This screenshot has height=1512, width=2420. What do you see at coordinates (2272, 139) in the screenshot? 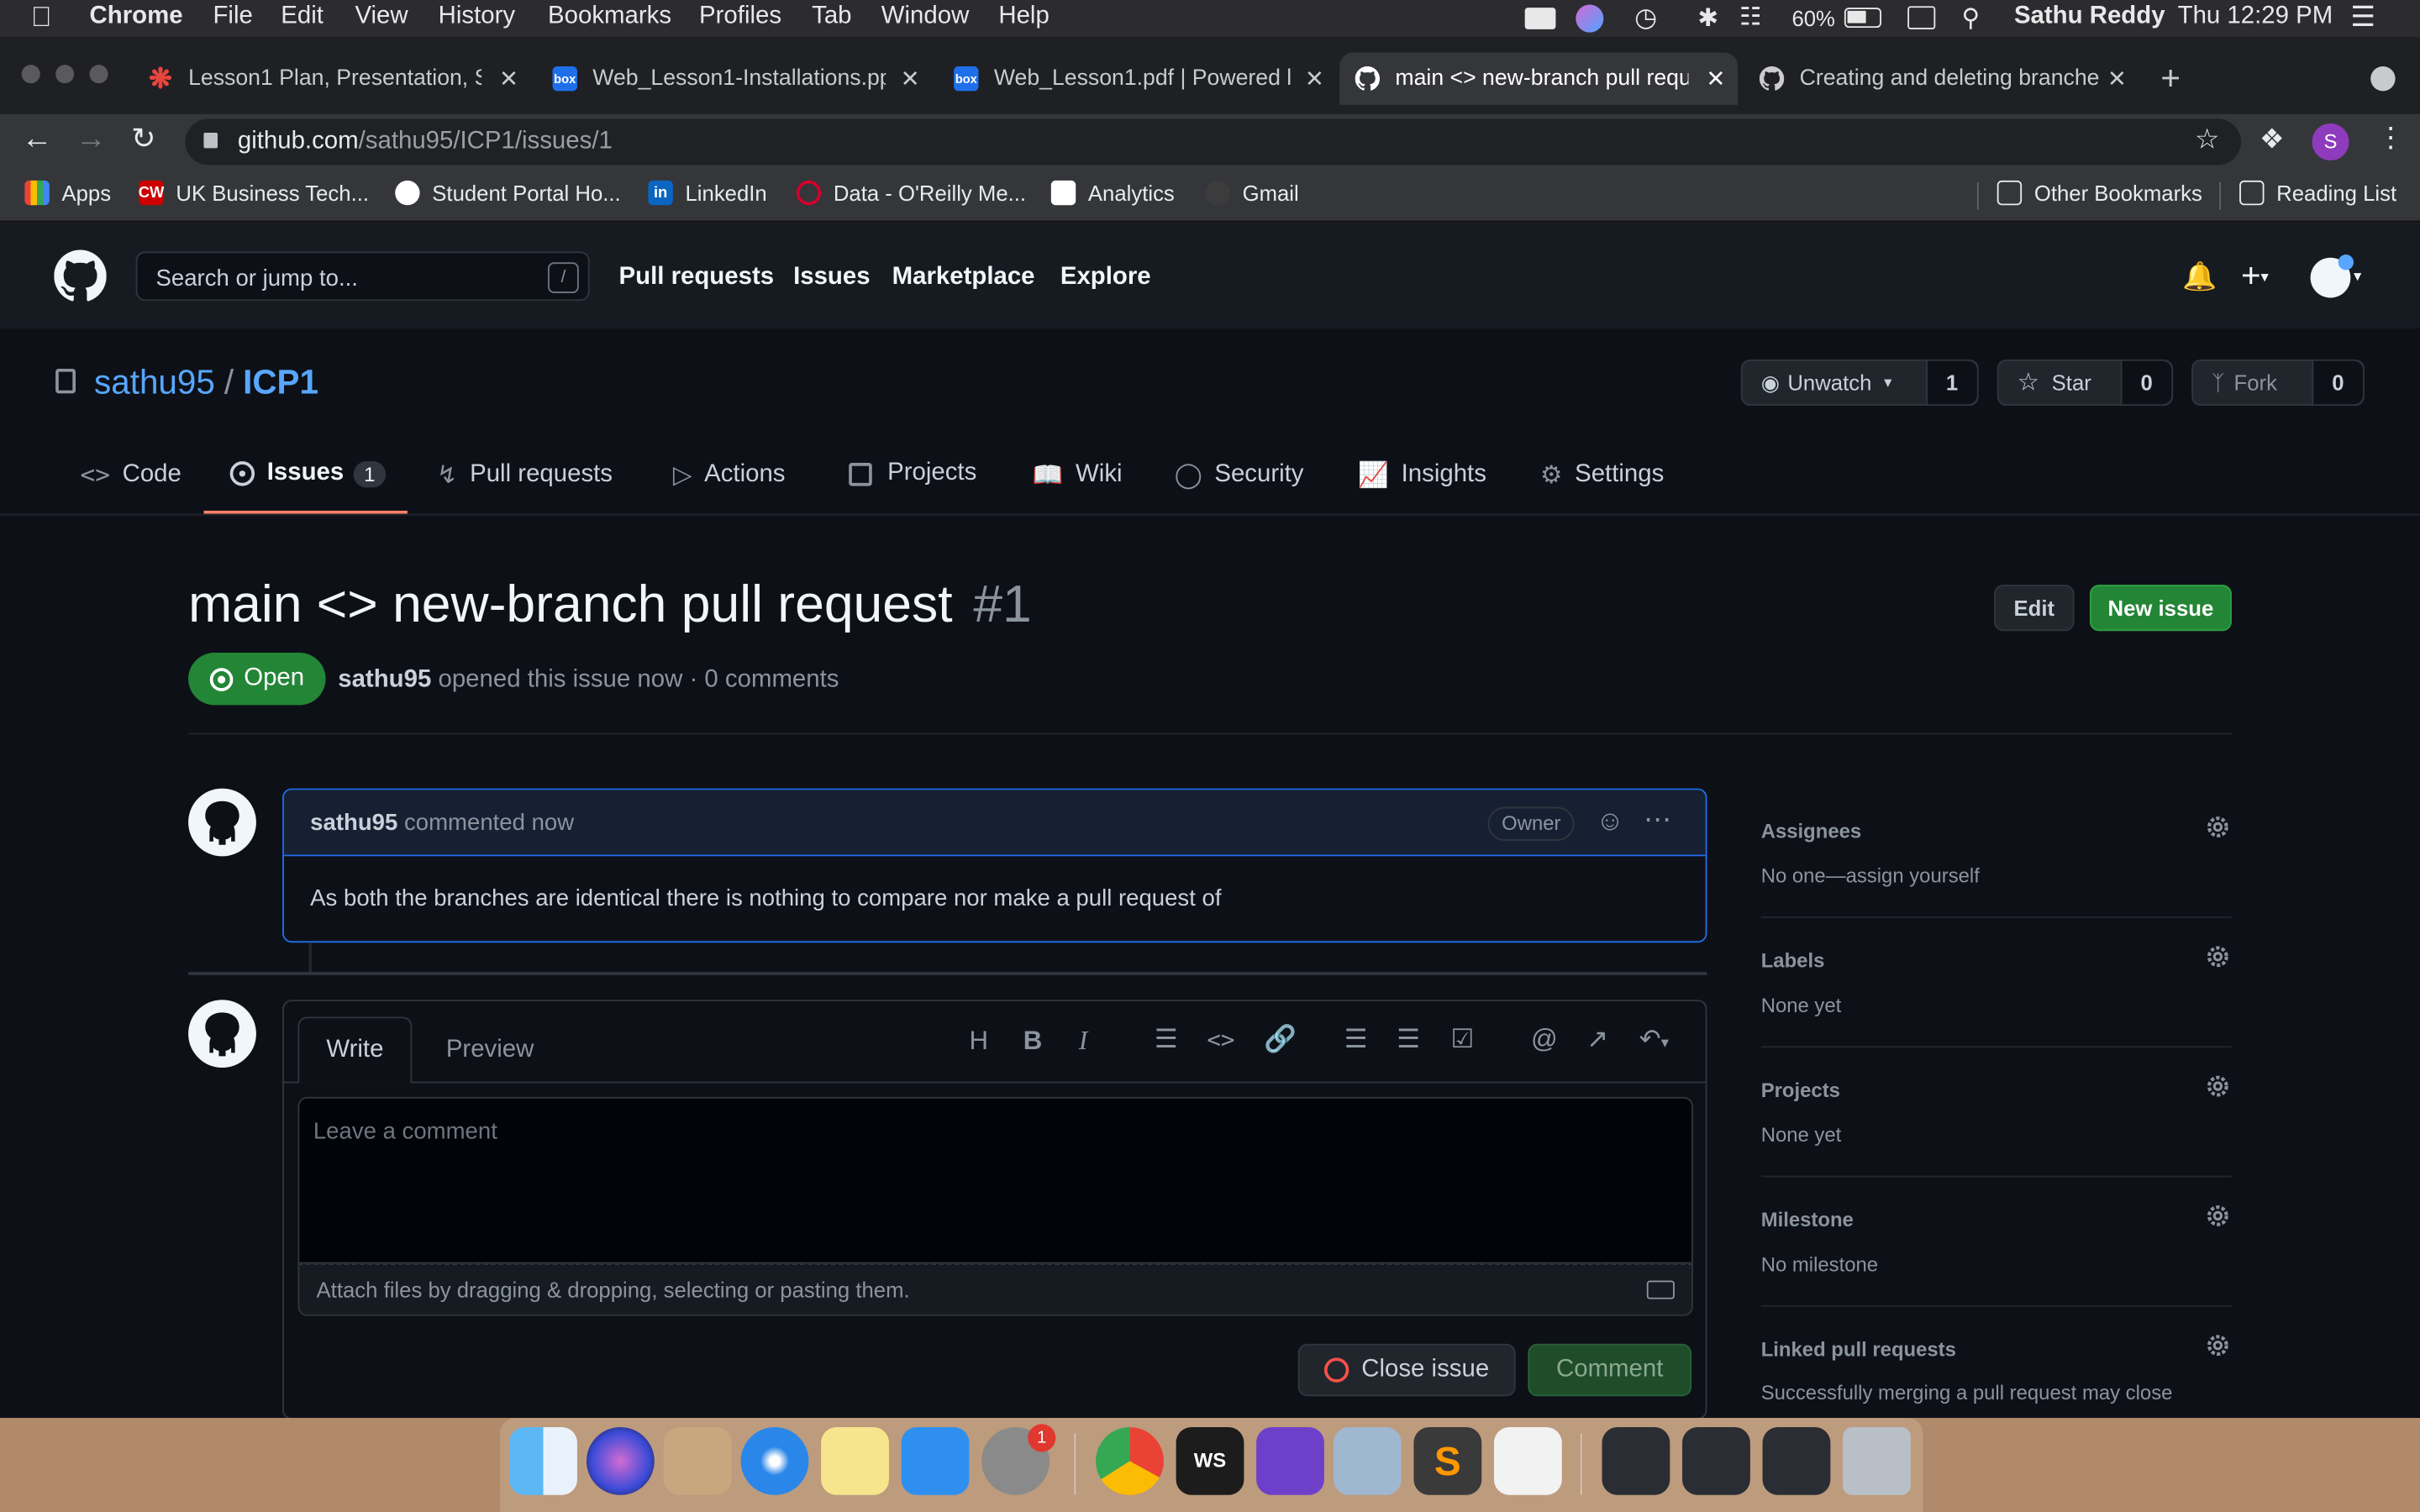
I see `extensions-puzzle-icon: ❖` at bounding box center [2272, 139].